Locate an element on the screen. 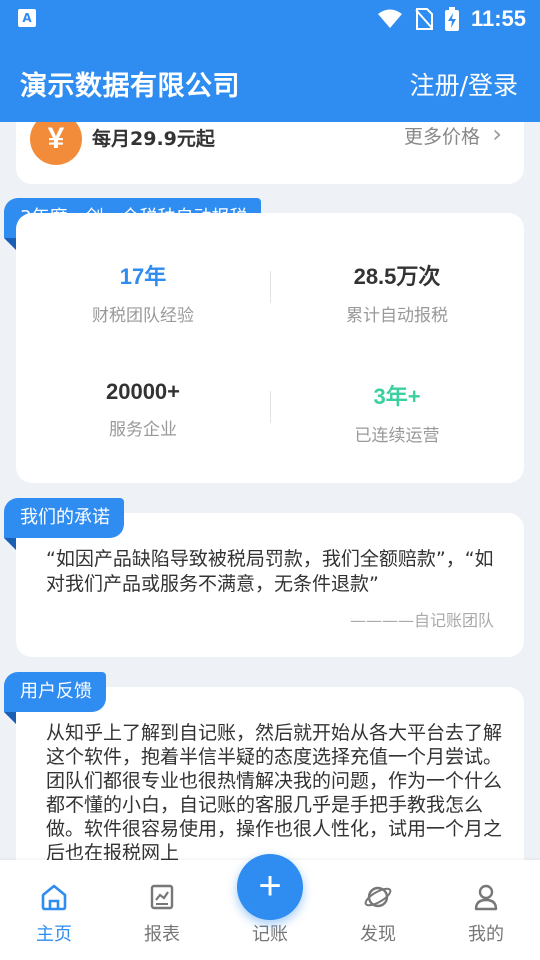 This screenshot has width=540, height=960. price-card: ¥ 每月29.9元起 更多价格 › is located at coordinates (270, 153).